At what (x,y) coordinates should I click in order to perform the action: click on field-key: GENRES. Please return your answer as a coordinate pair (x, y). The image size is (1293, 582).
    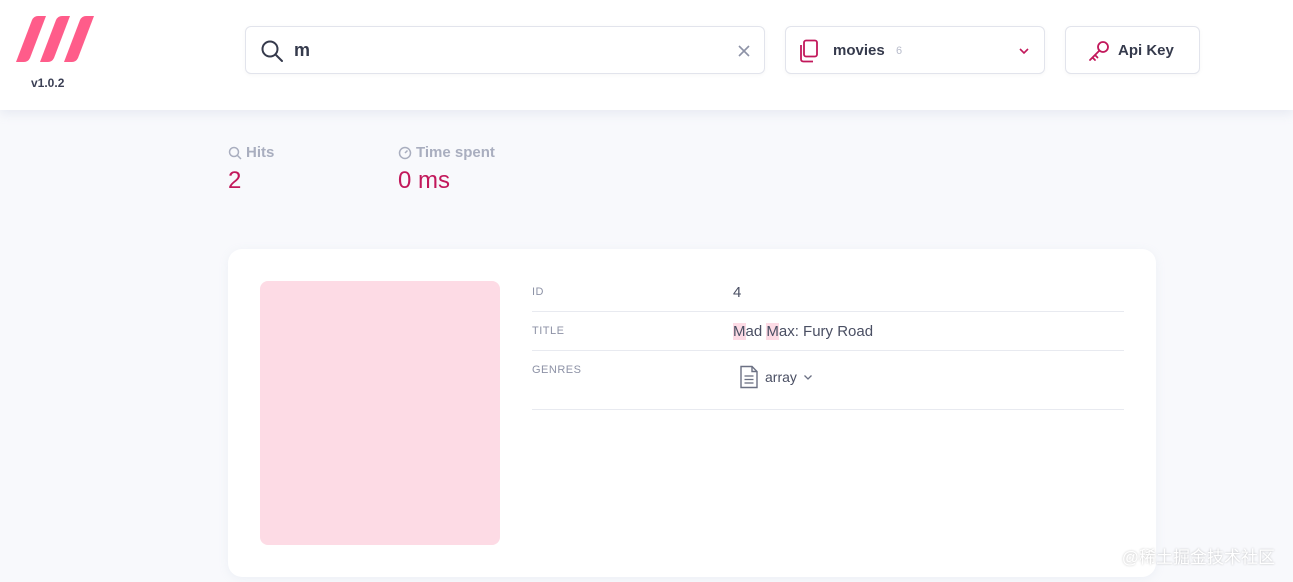
    Looking at the image, I should click on (557, 370).